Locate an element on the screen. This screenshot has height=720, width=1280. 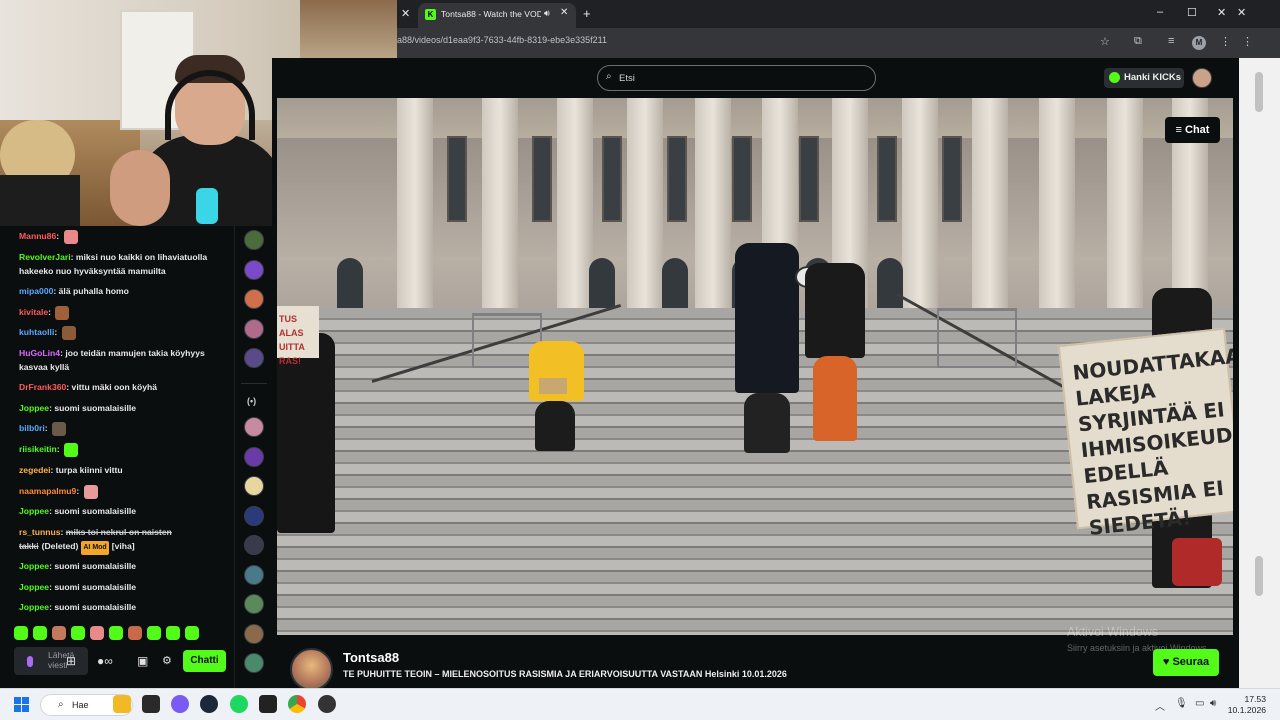
browser-tab: K Tontsa88 - Watch the VOD 🔊︎ ✕ is located at coordinates (497, 15).